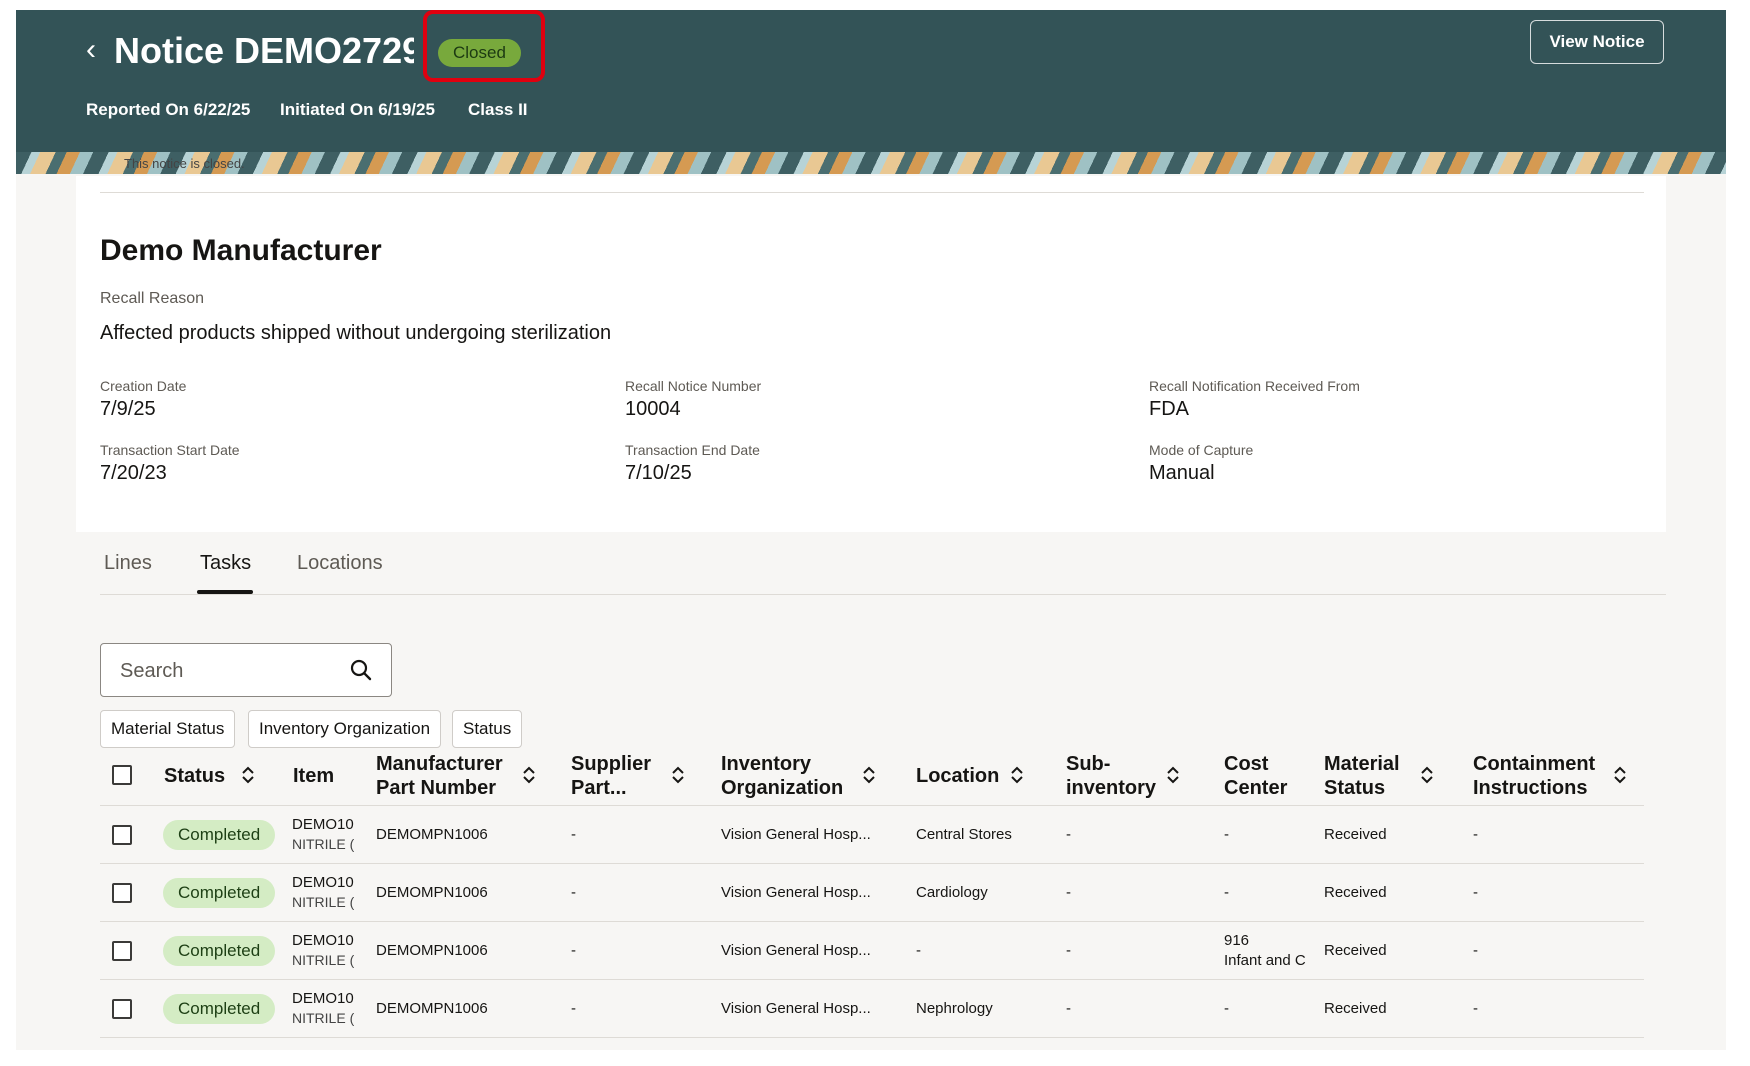  I want to click on search-icon, so click(361, 670).